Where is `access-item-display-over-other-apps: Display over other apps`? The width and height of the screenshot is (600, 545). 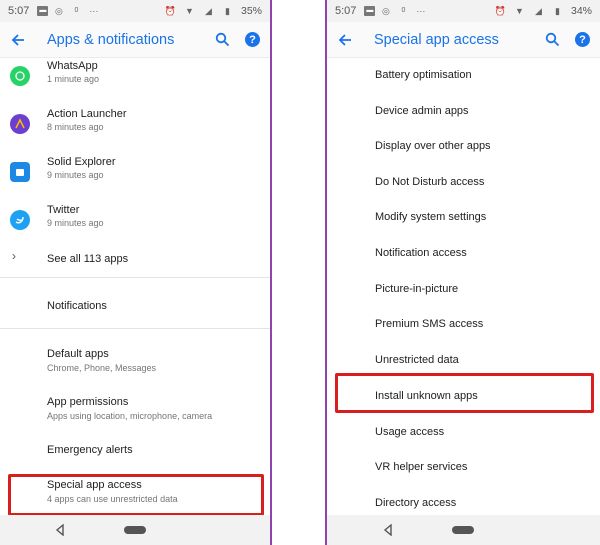
access-item-display-over-other-apps: Display over other apps is located at coordinates (433, 146).